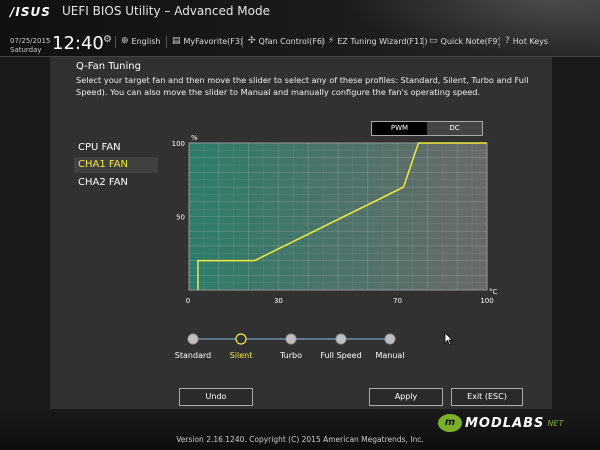 The image size is (600, 450). I want to click on slider-stop-standard, so click(193, 339).